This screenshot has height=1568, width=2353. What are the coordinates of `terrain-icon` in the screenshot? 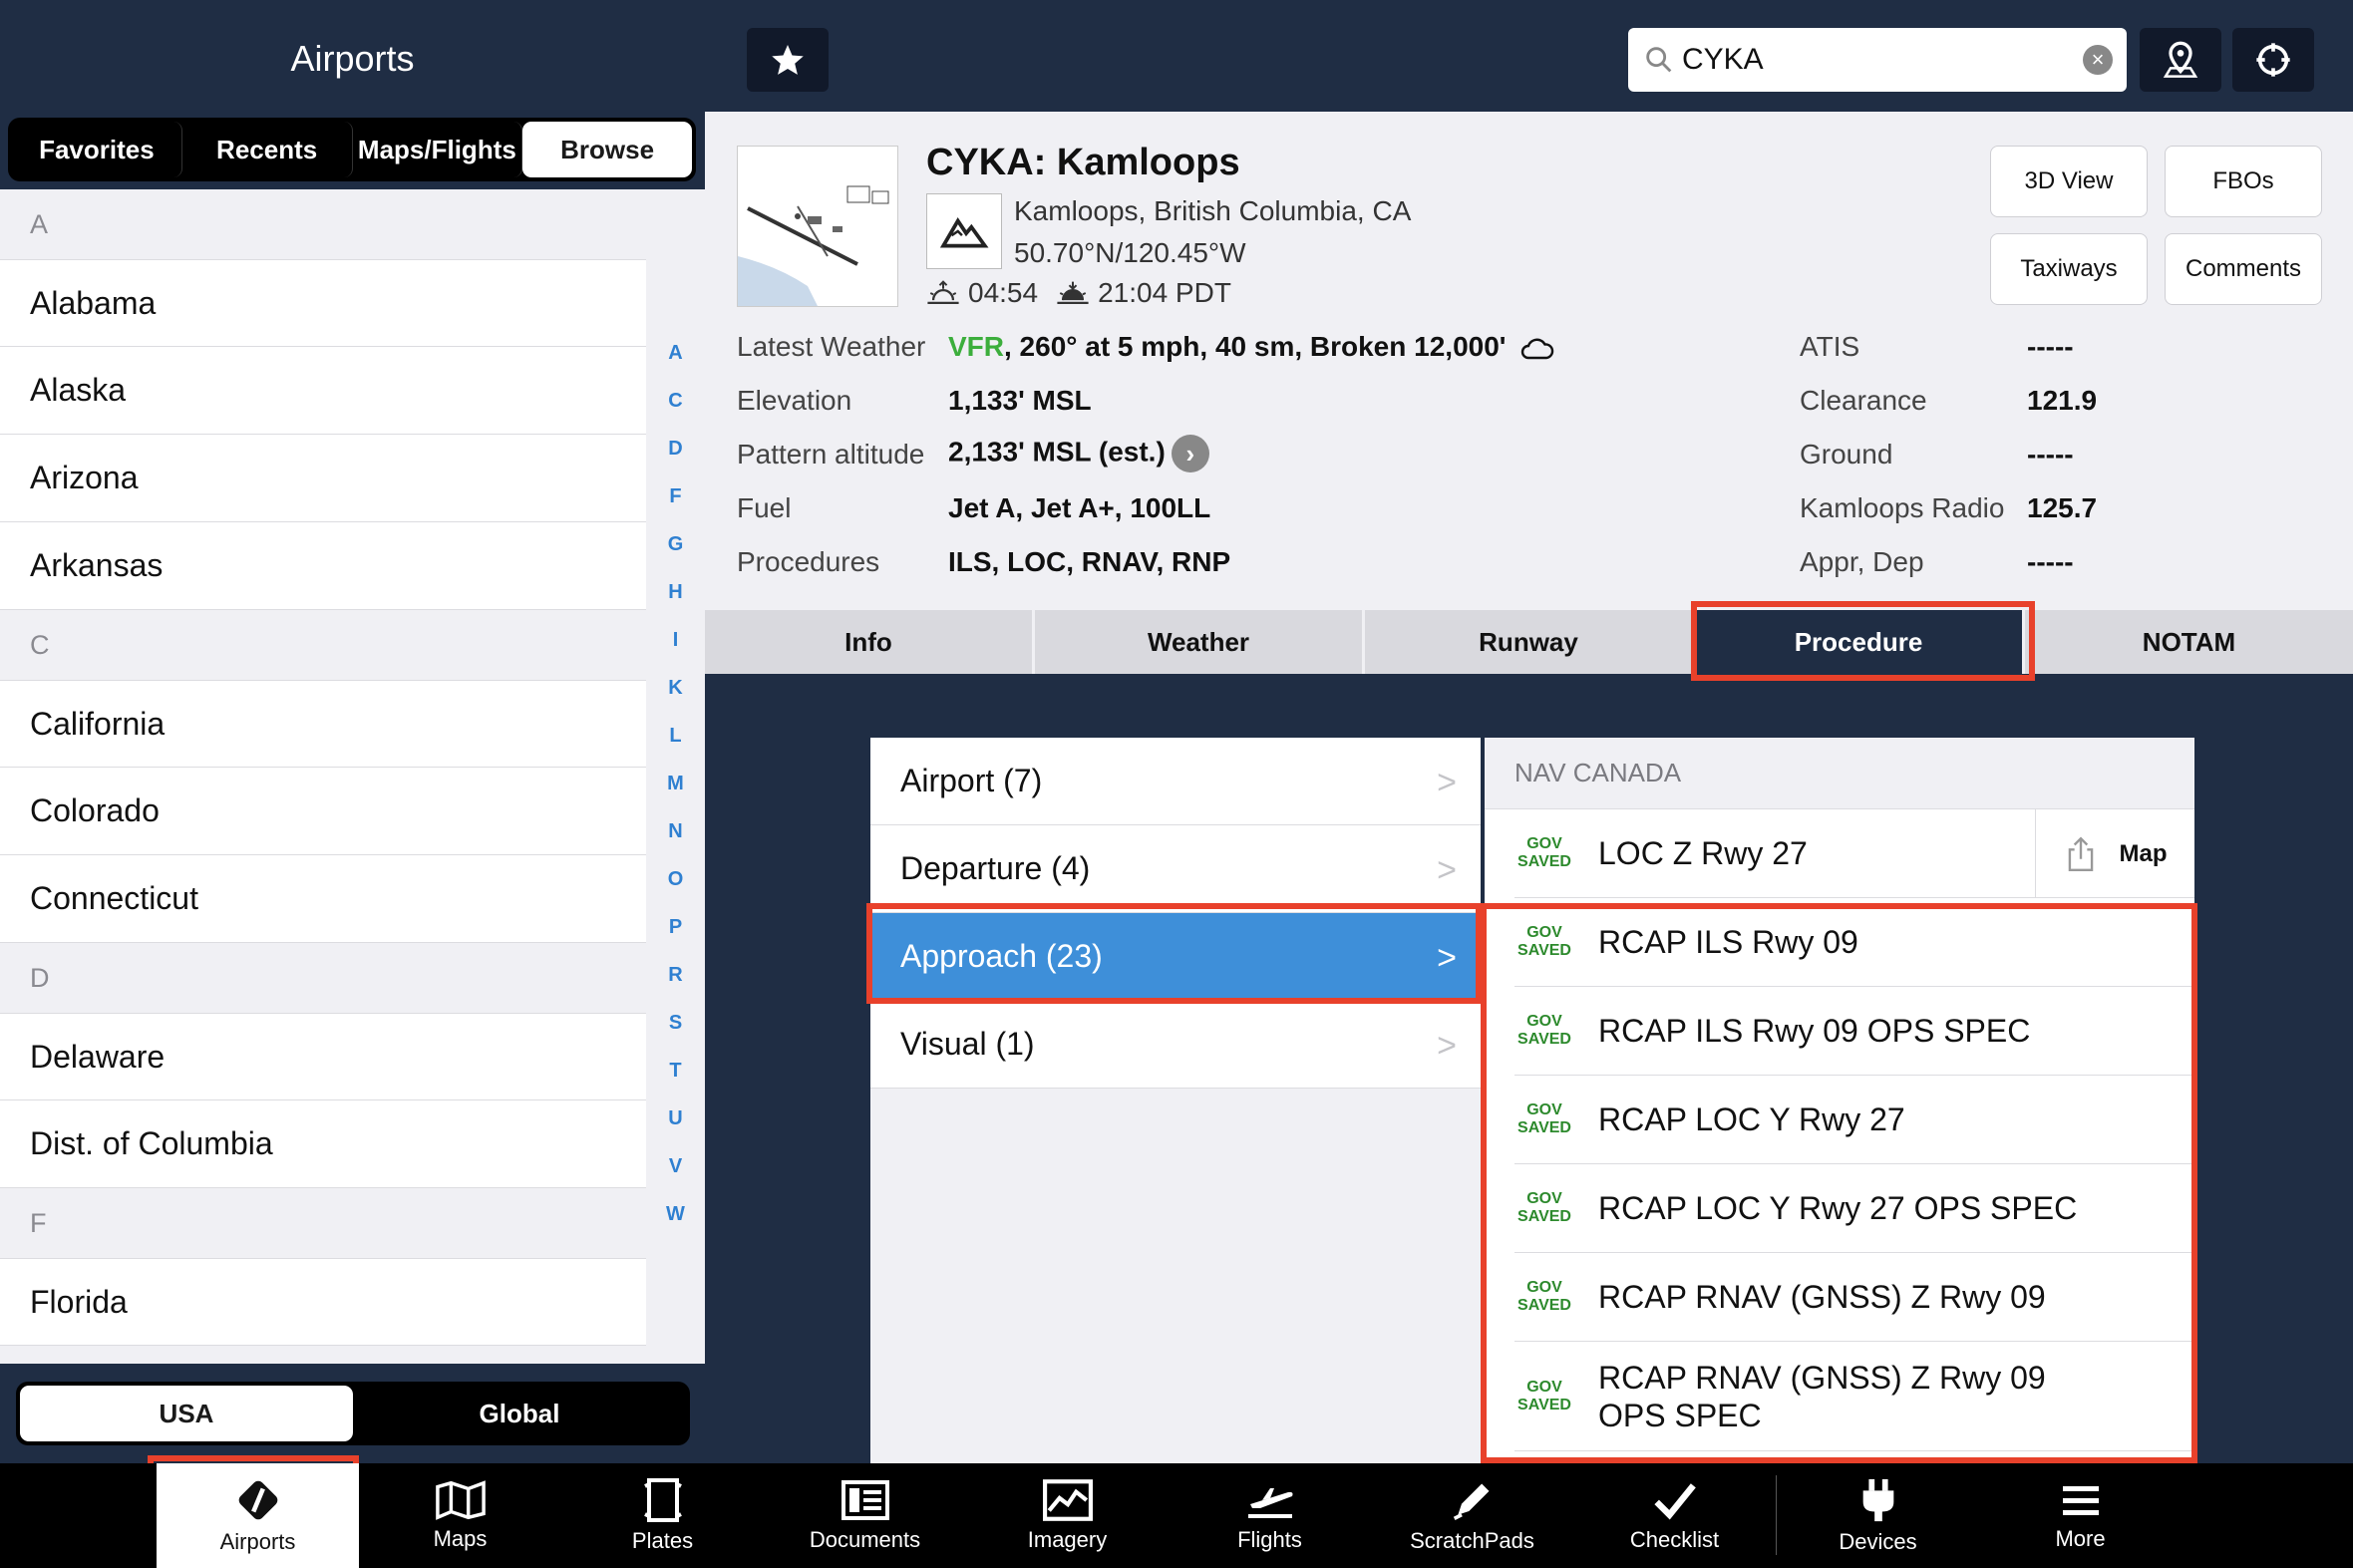 It's located at (964, 231).